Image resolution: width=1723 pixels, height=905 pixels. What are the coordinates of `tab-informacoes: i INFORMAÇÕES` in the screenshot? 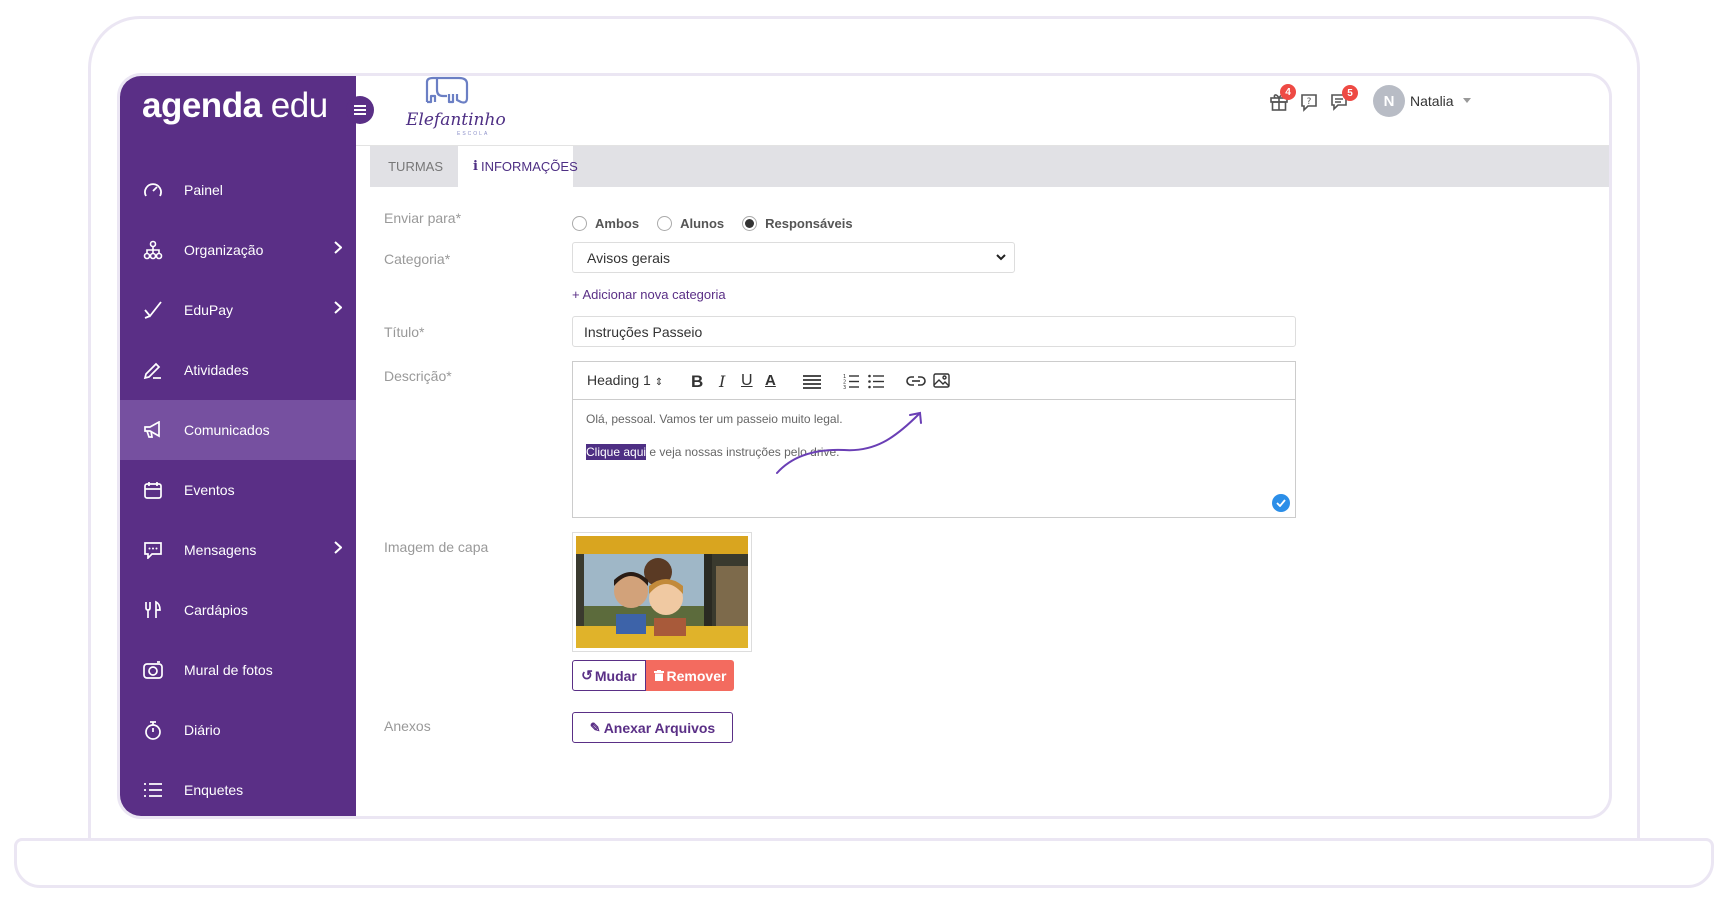 It's located at (518, 166).